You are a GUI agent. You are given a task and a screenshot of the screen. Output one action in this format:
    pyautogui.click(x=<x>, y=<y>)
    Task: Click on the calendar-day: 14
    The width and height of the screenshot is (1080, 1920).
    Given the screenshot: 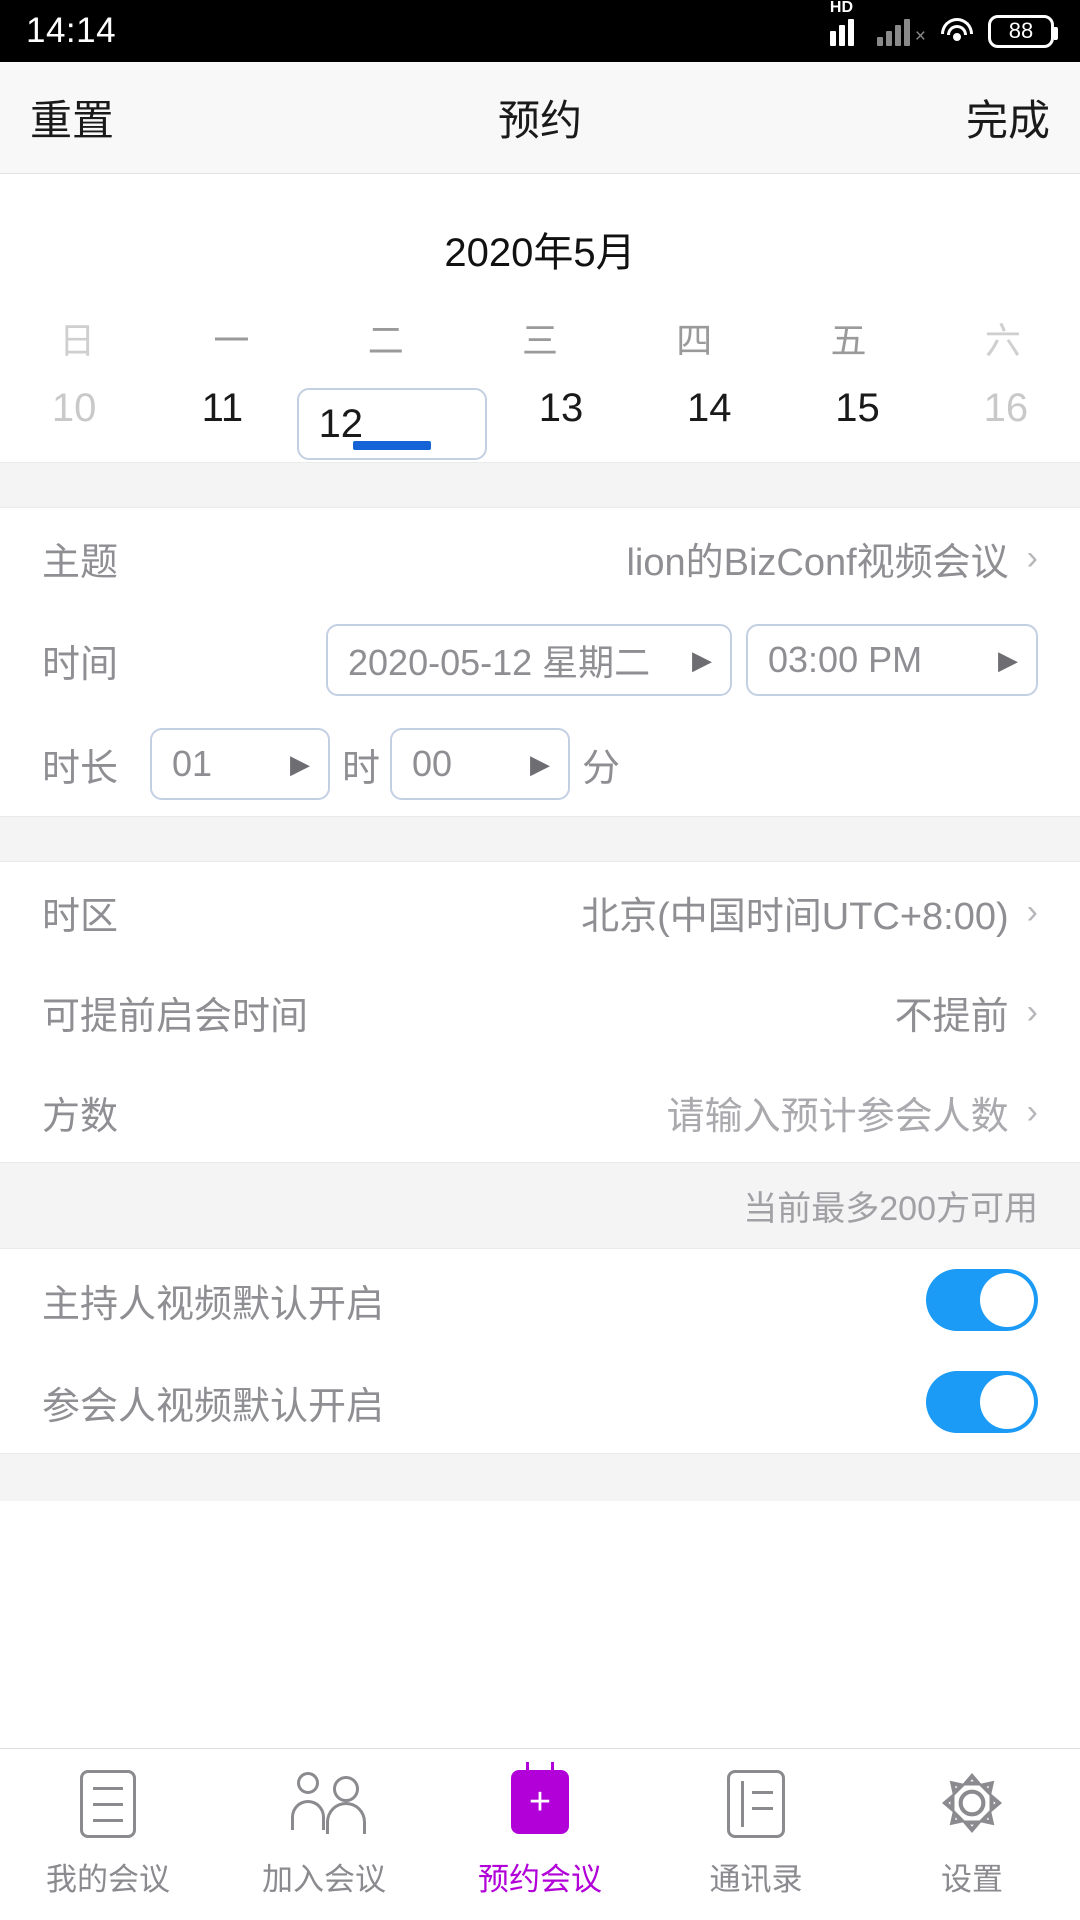 What is the action you would take?
    pyautogui.click(x=709, y=425)
    